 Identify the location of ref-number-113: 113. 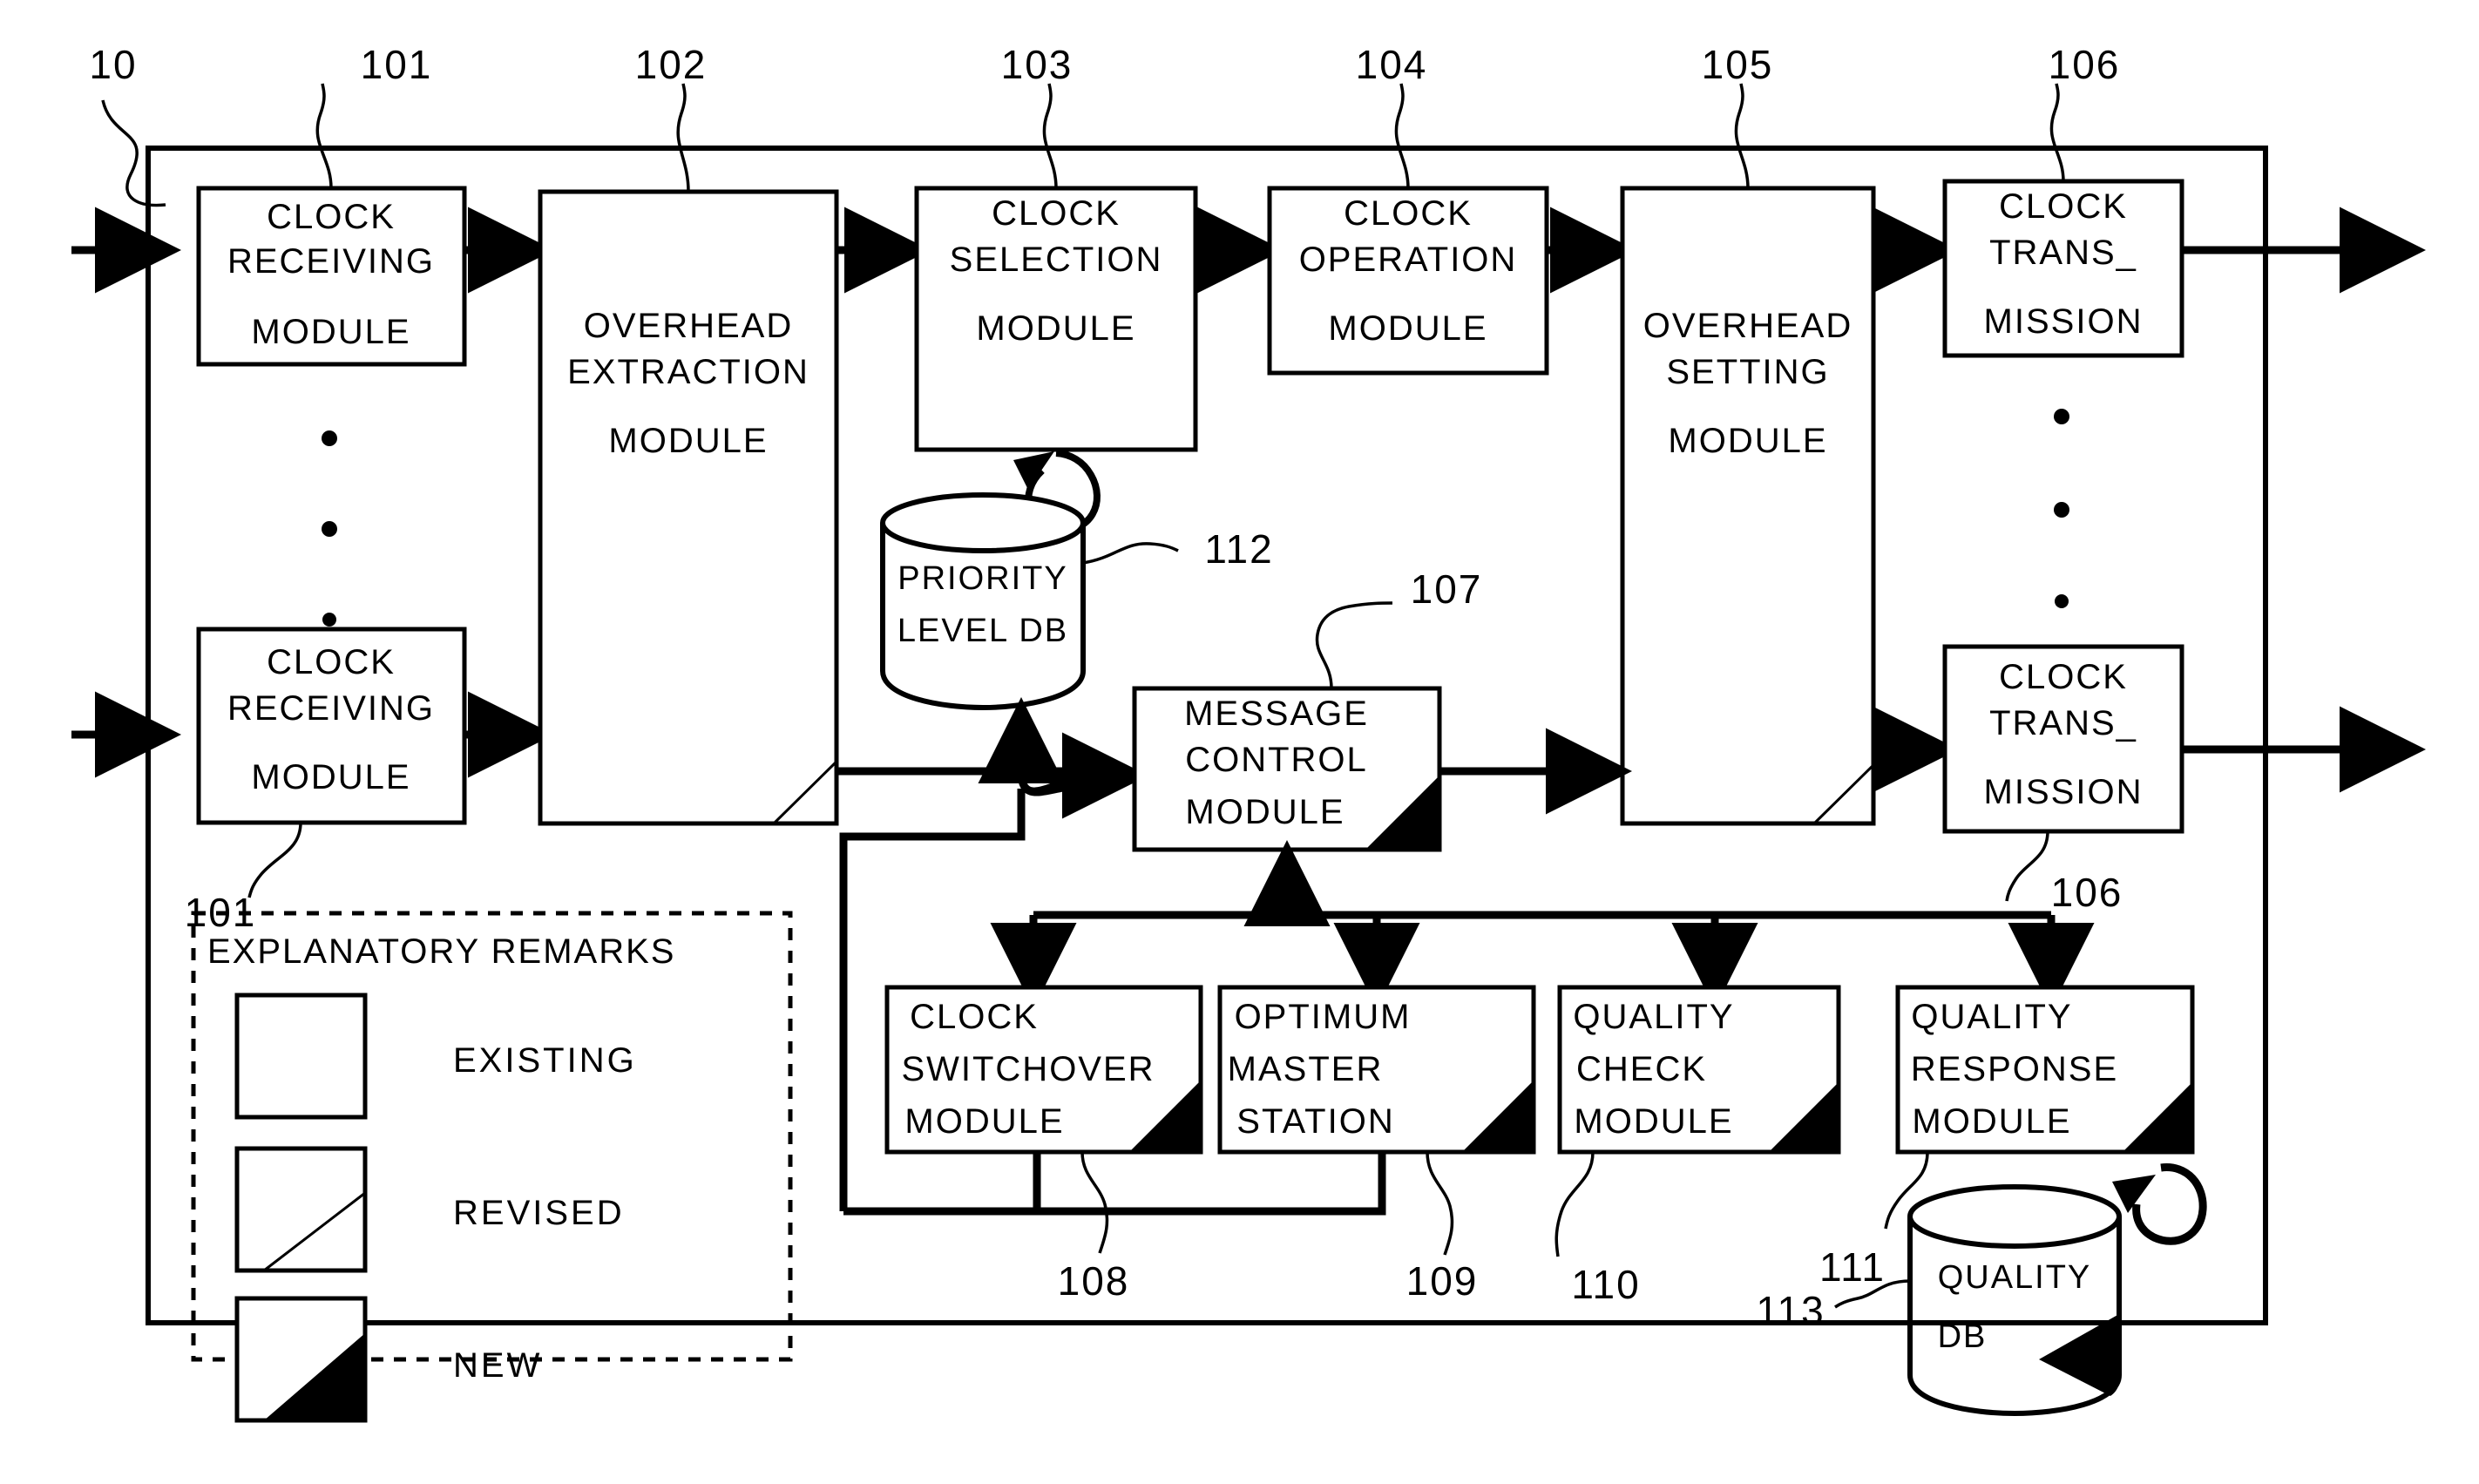
(1790, 1310).